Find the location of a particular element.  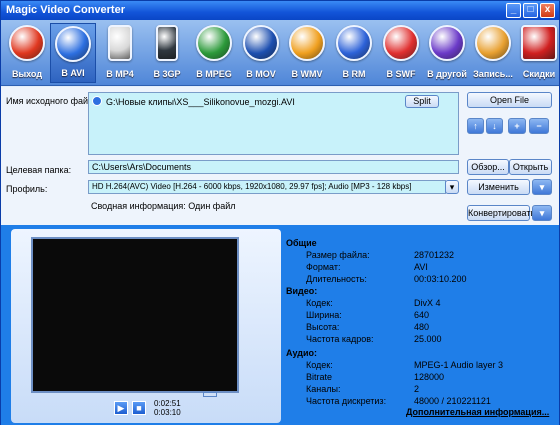

change-dropdown-button: ▾ is located at coordinates (542, 187).